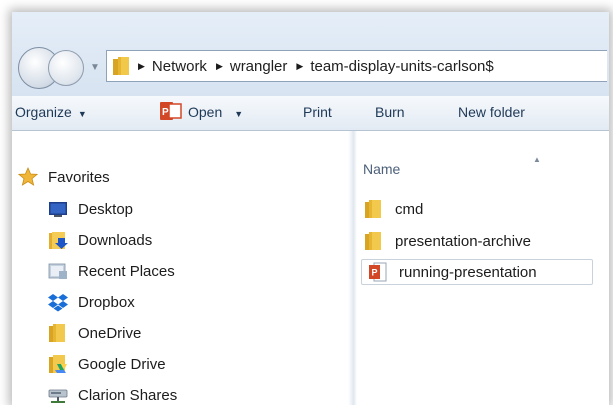  What do you see at coordinates (57, 271) in the screenshot?
I see `recent-places-icon` at bounding box center [57, 271].